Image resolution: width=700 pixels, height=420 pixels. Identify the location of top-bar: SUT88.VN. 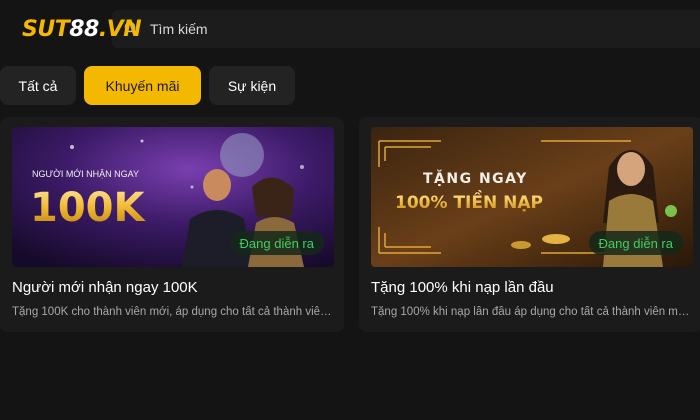
(350, 28).